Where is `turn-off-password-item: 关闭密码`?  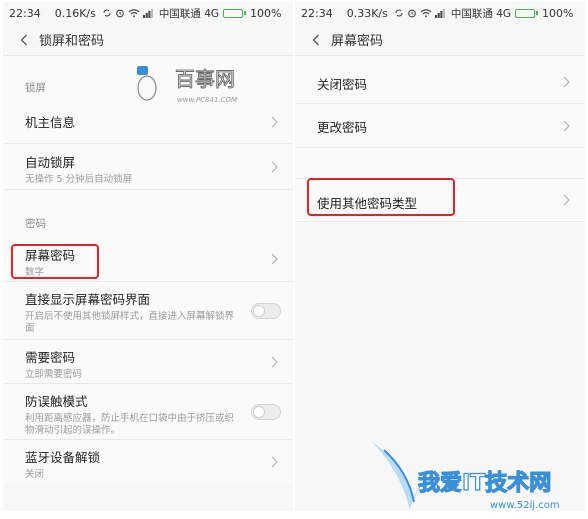 turn-off-password-item: 关闭密码 is located at coordinates (440, 82).